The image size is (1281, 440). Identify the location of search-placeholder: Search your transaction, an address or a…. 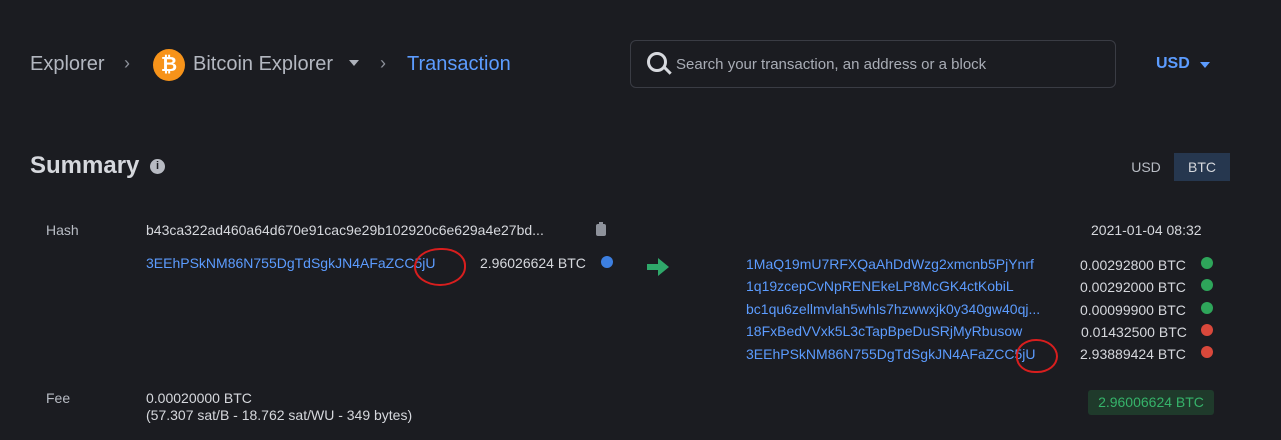
(831, 64).